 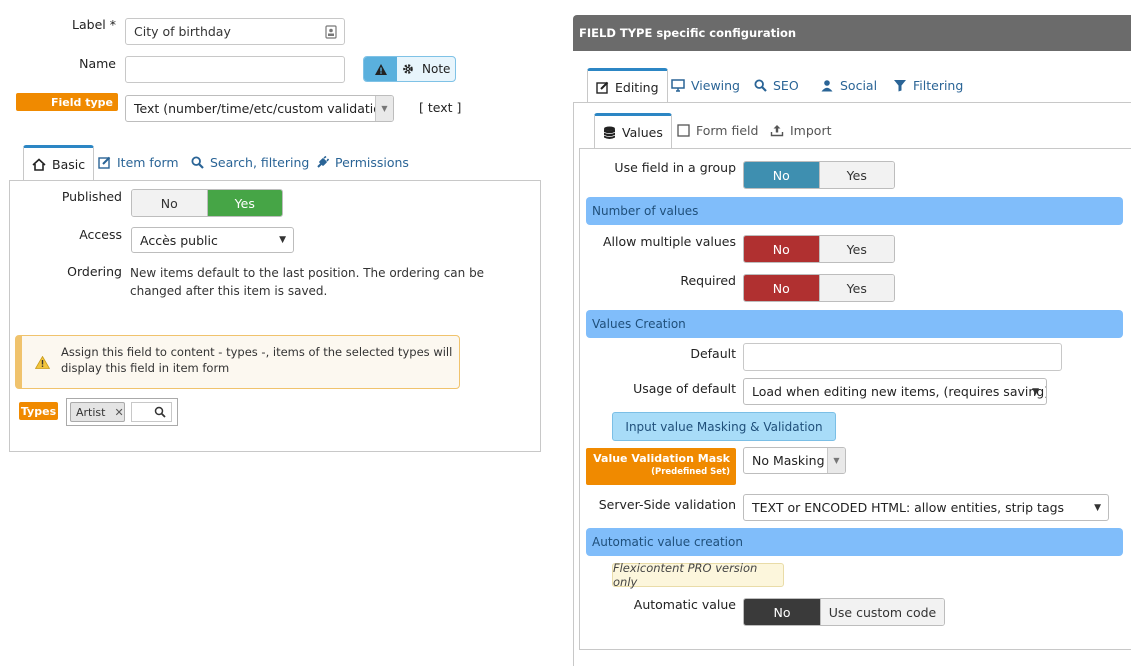 I want to click on published-yes: Yes, so click(x=244, y=203).